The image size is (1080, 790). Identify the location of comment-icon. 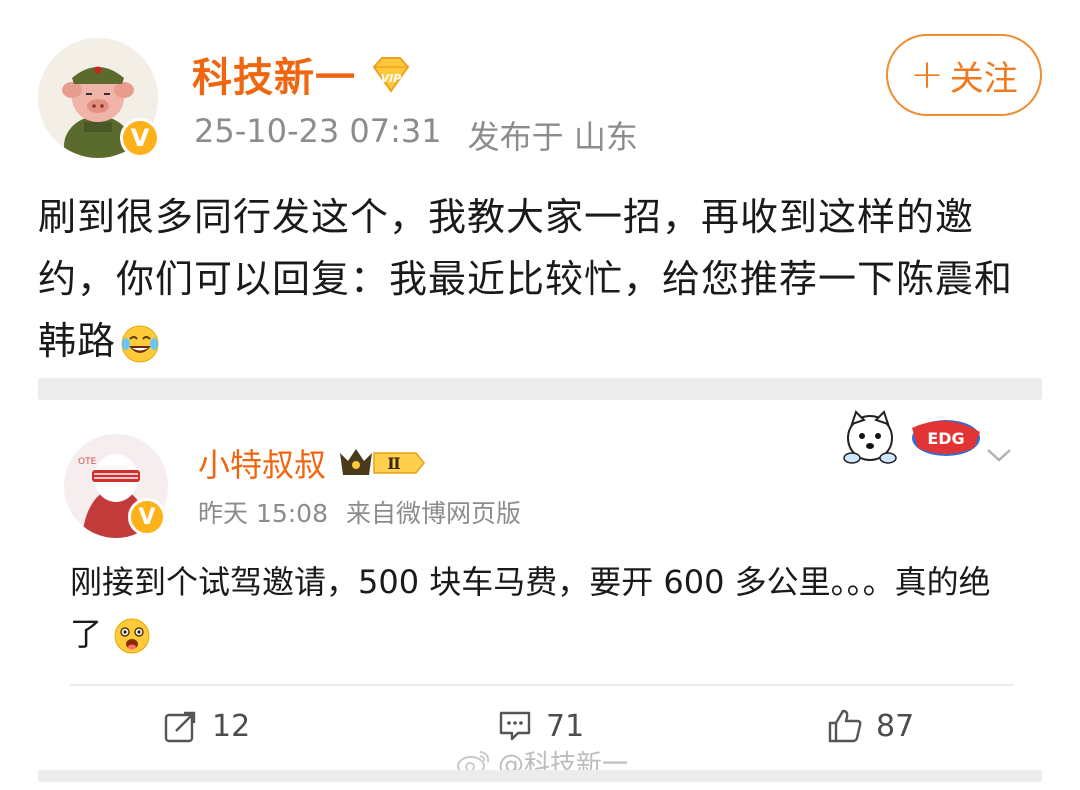
(515, 726).